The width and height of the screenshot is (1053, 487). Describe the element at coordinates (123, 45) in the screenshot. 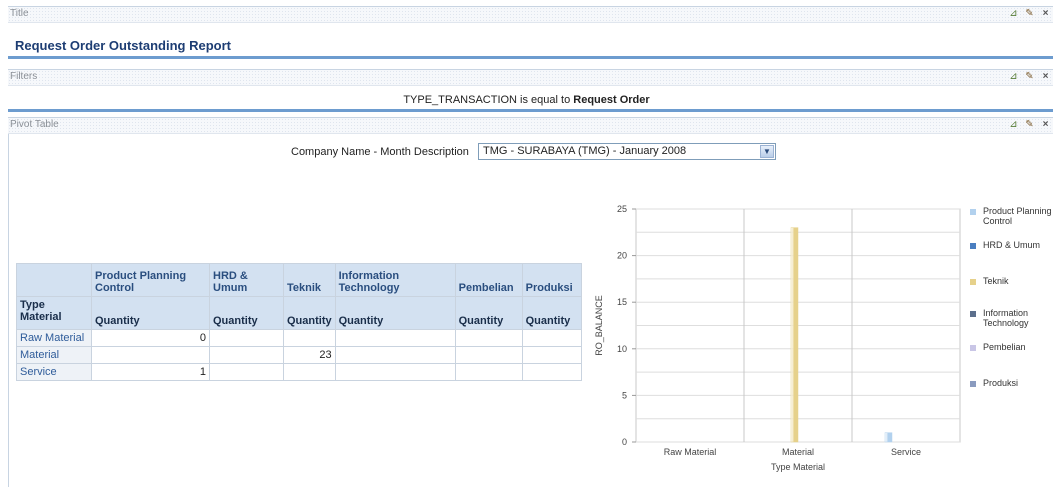

I see `page-title: Request Order Outstanding Report` at that location.